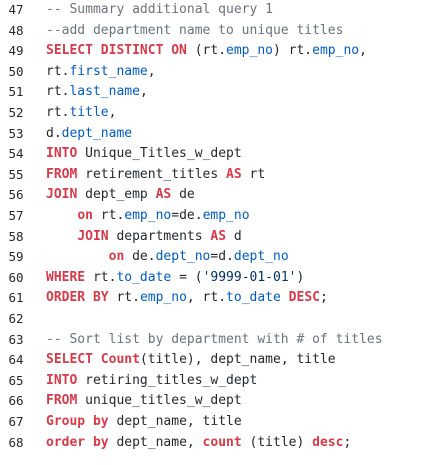 The image size is (440, 465). Describe the element at coordinates (62, 154) in the screenshot. I see `keyword-token: INTO` at that location.